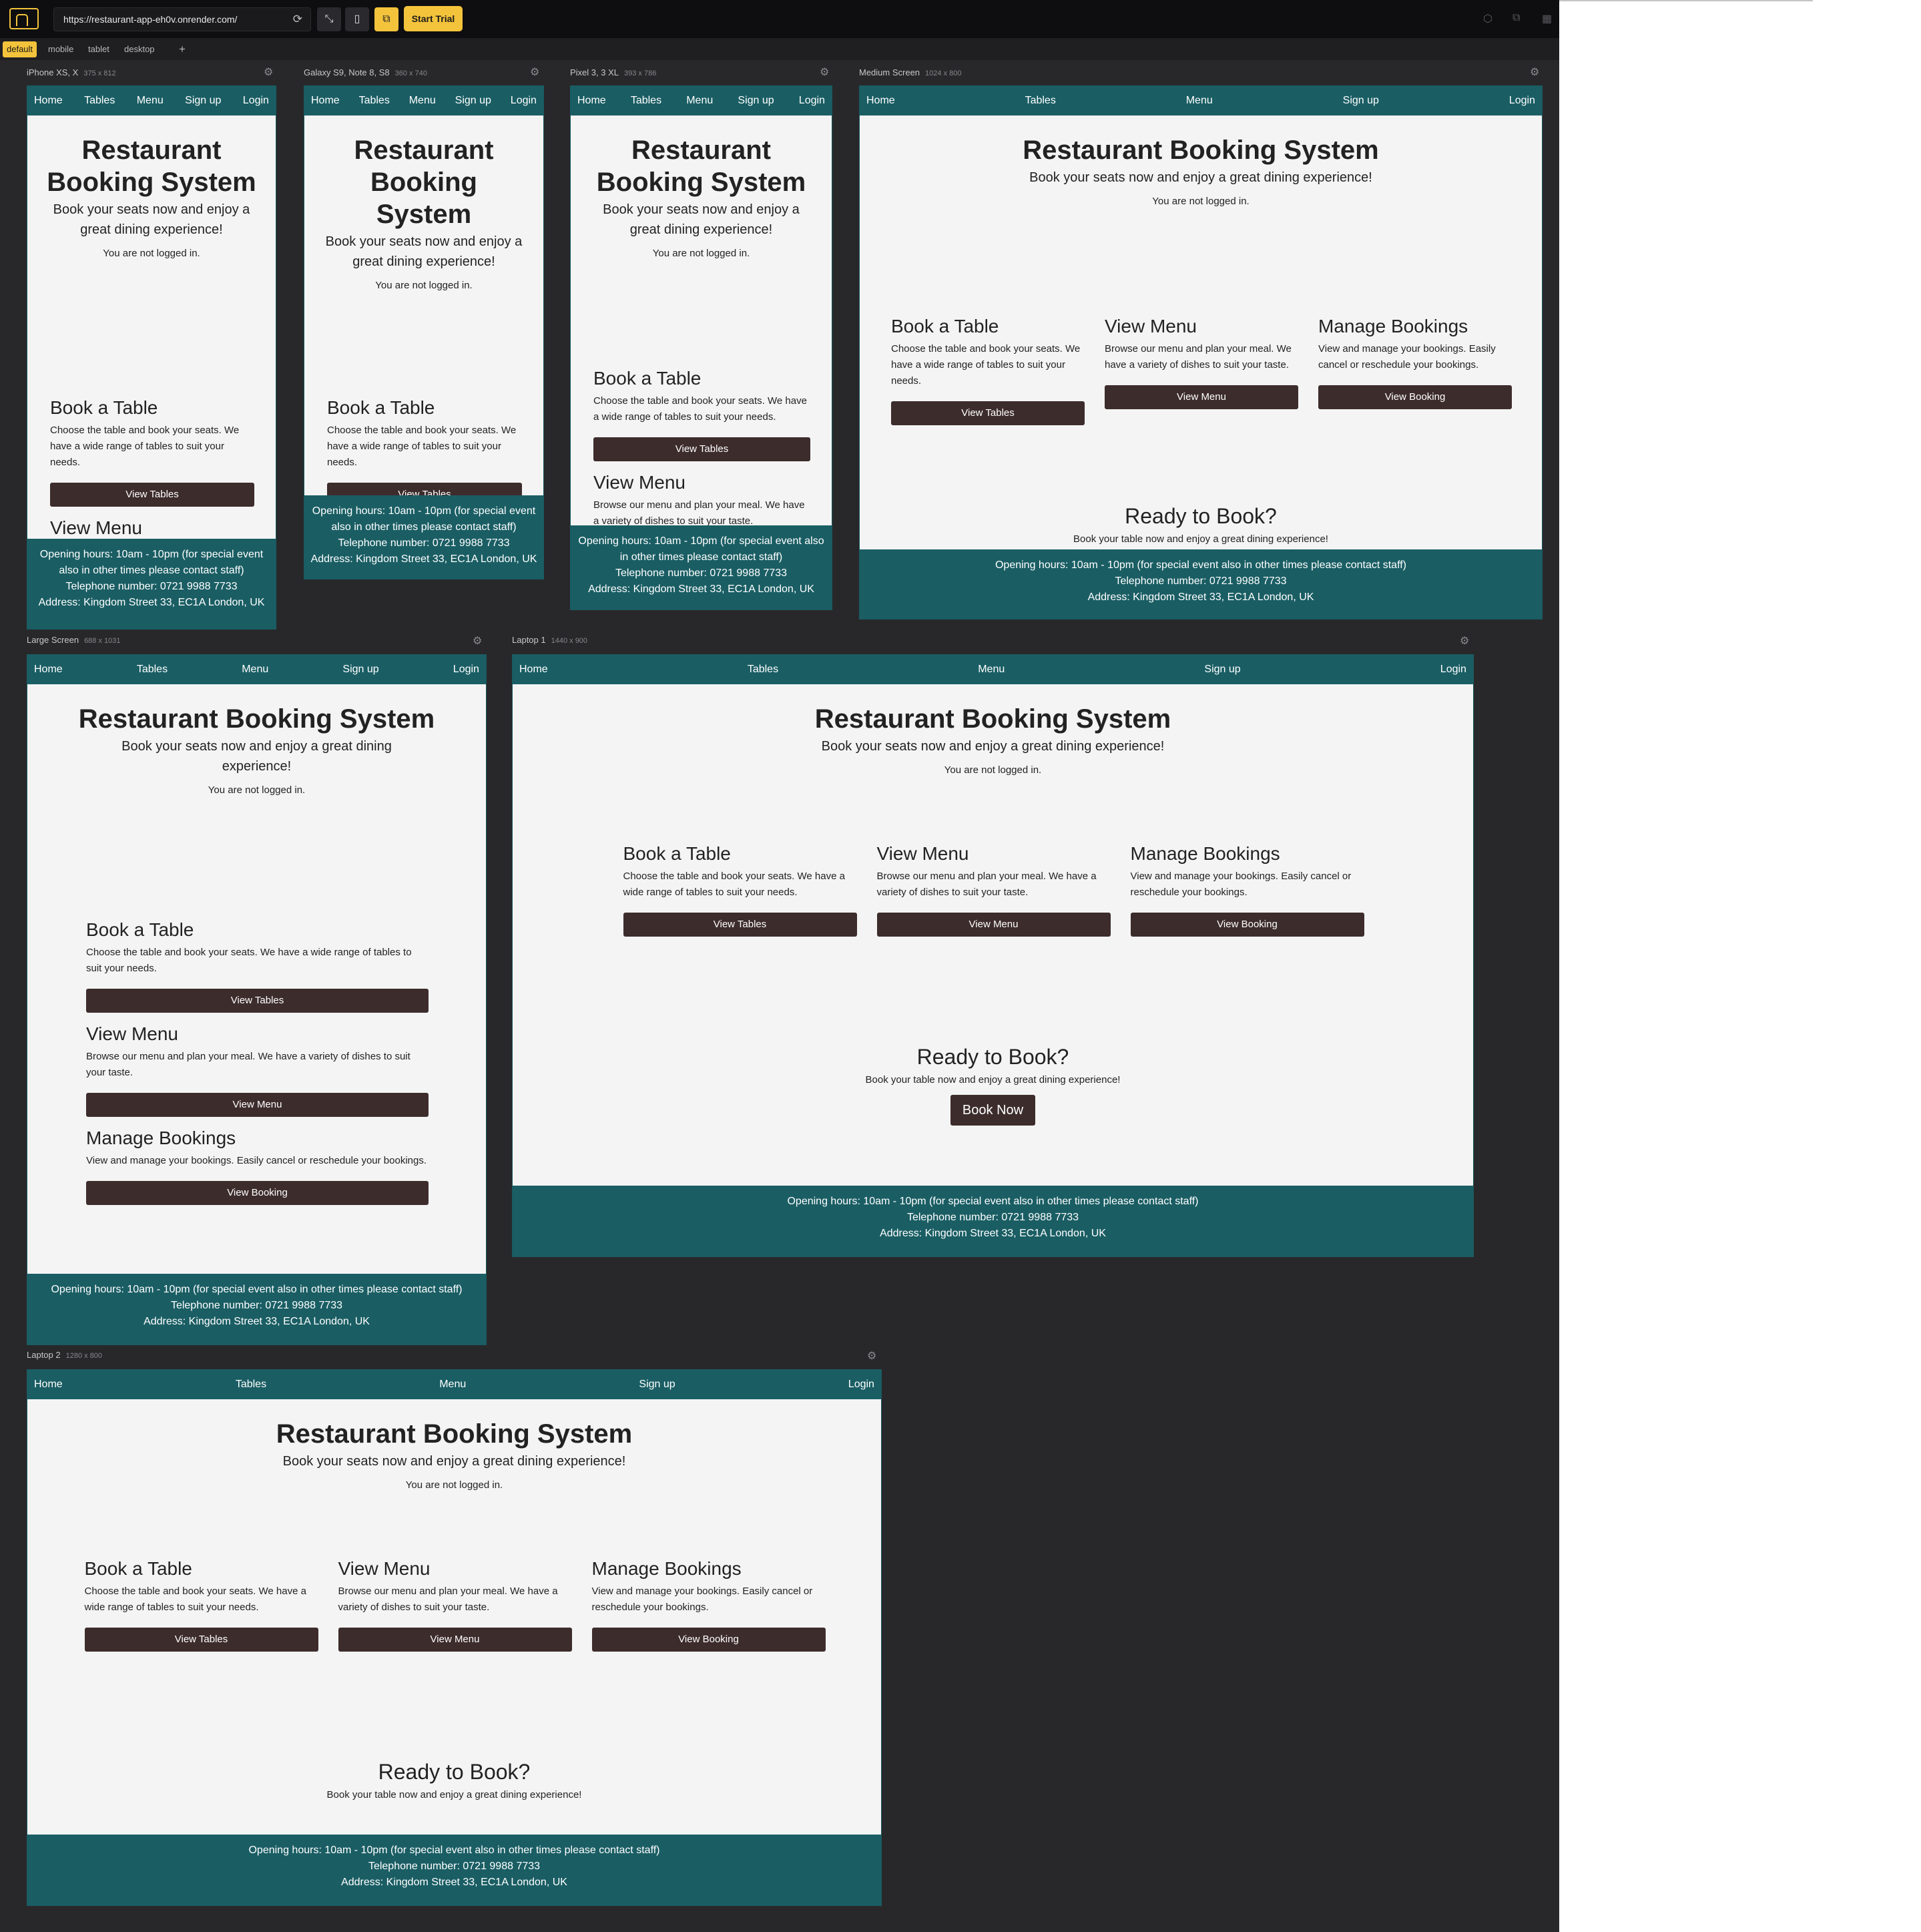  Describe the element at coordinates (613, 72) in the screenshot. I see `device-label: Pixel 3, 3 XL 393 x 786` at that location.